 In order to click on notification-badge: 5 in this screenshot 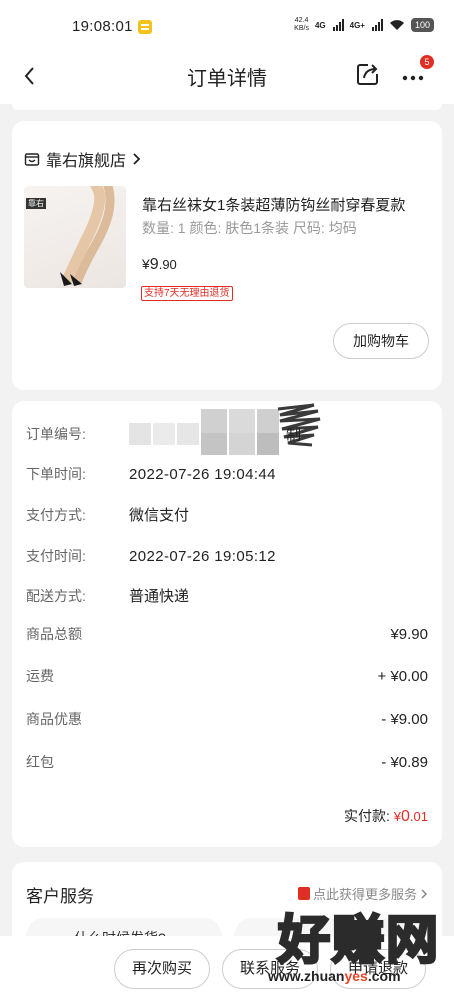, I will do `click(427, 62)`.